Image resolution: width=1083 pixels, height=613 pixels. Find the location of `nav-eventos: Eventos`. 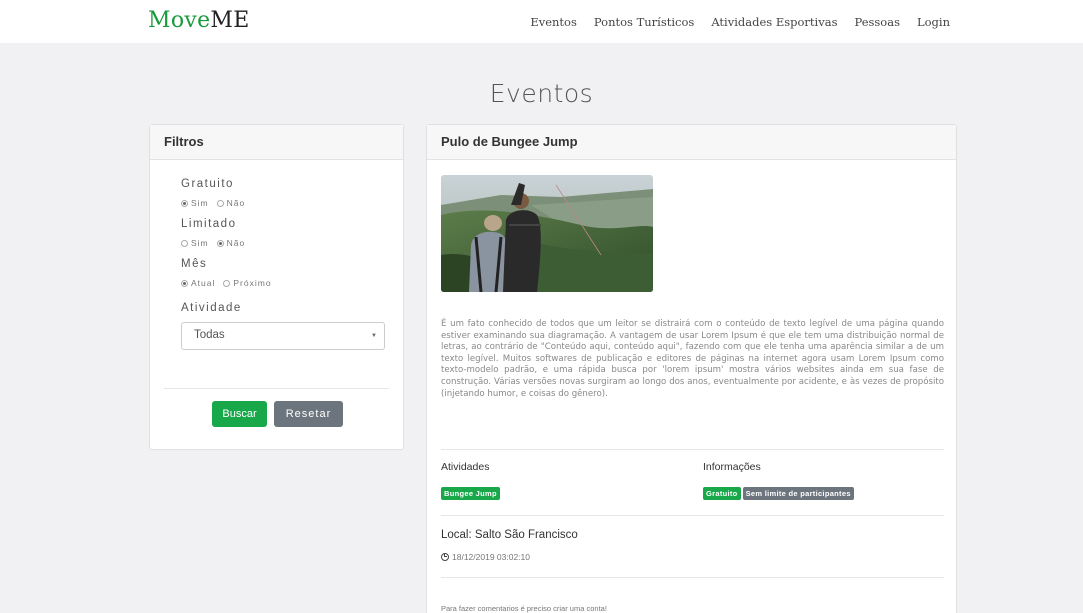

nav-eventos: Eventos is located at coordinates (553, 22).